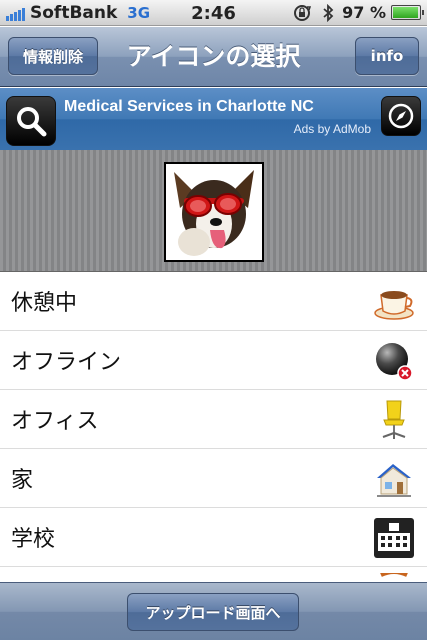 This screenshot has width=427, height=640. I want to click on house-icon, so click(394, 480).